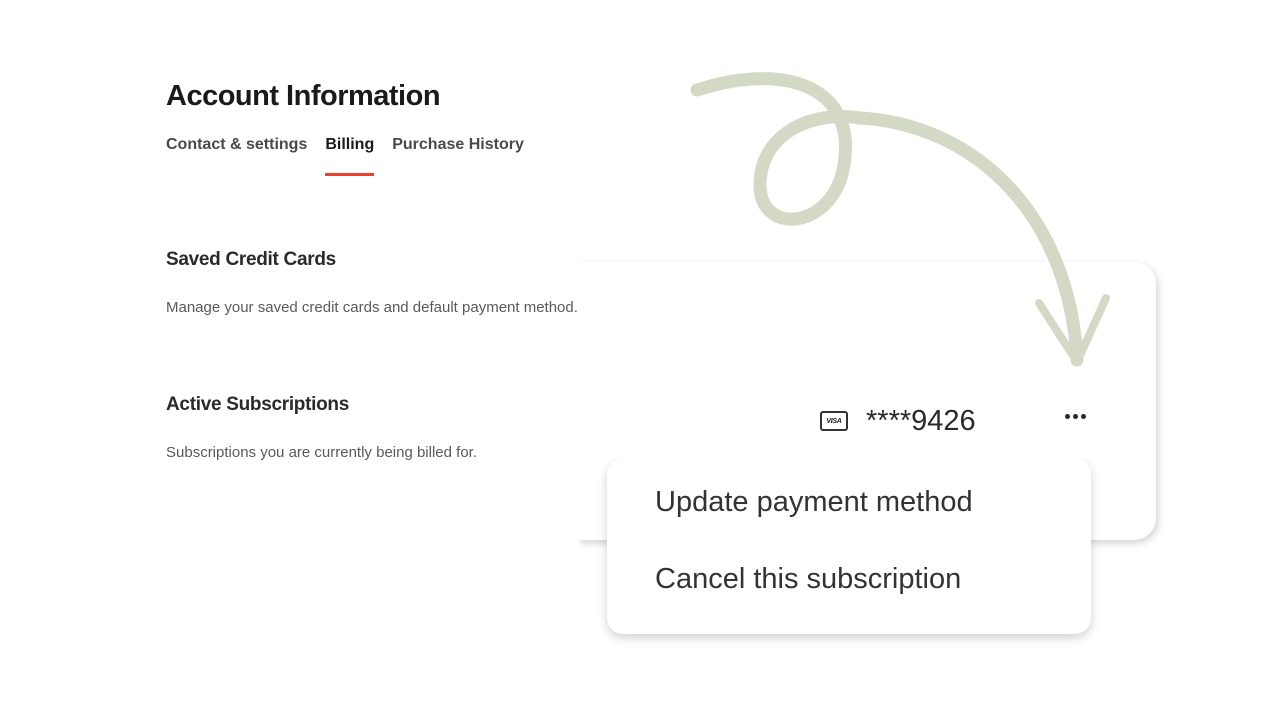 The image size is (1280, 720). Describe the element at coordinates (350, 155) in the screenshot. I see `tab-billing: Billing` at that location.